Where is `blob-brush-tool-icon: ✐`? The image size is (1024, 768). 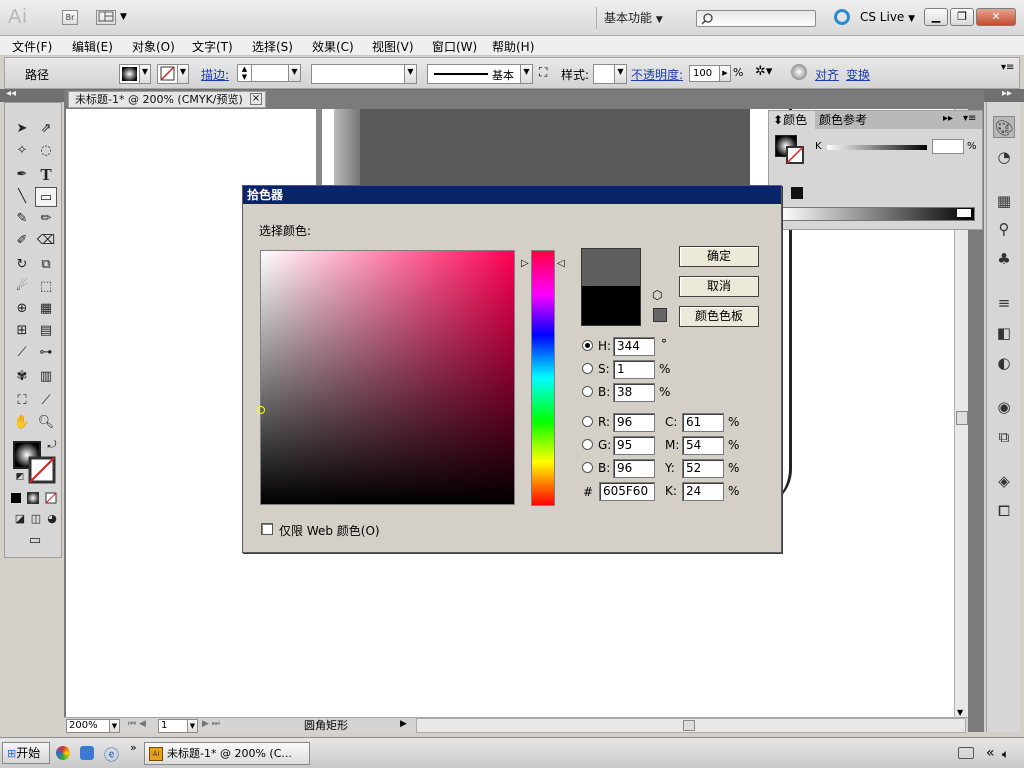
blob-brush-tool-icon: ✐ is located at coordinates (22, 241).